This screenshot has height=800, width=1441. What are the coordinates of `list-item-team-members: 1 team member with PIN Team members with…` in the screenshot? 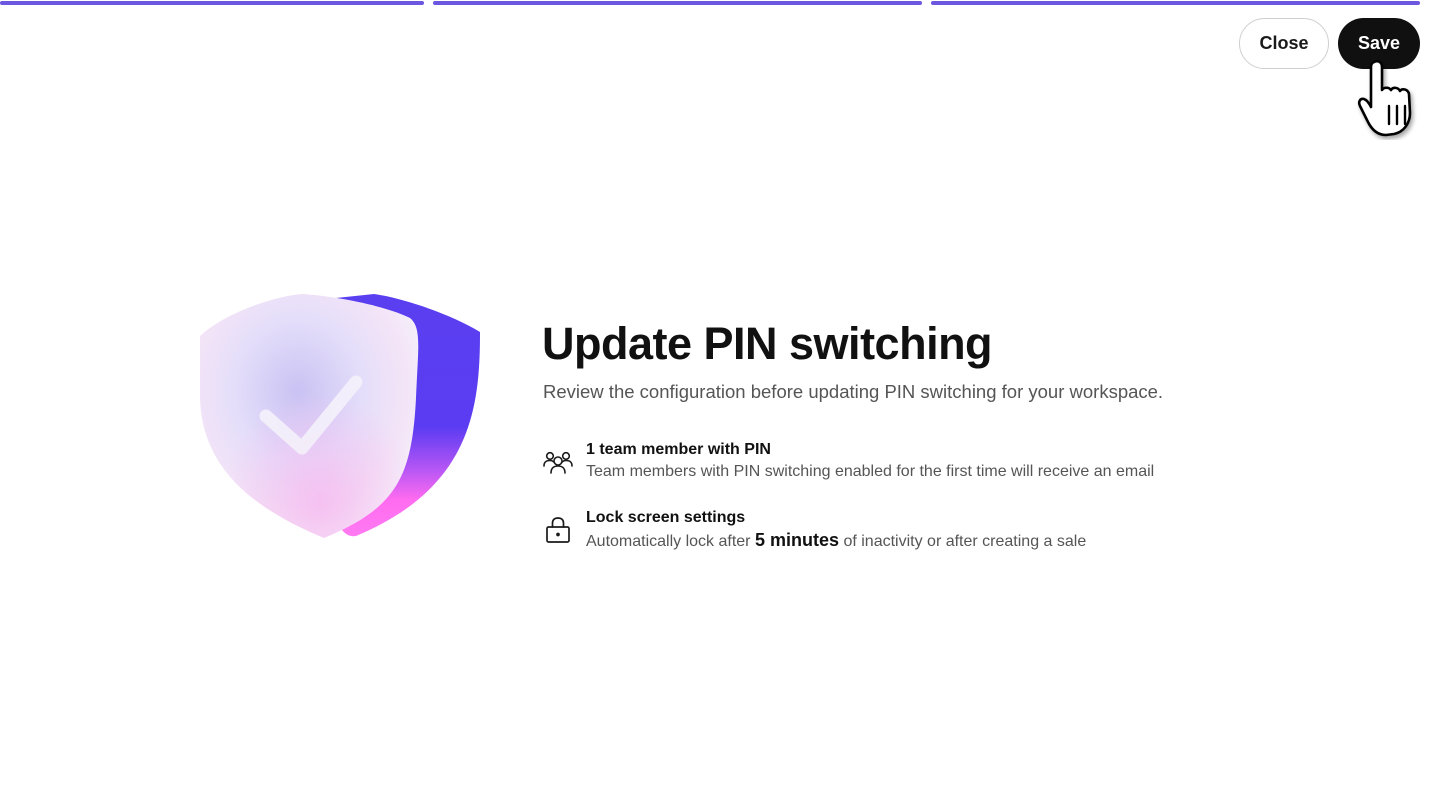 It's located at (892, 462).